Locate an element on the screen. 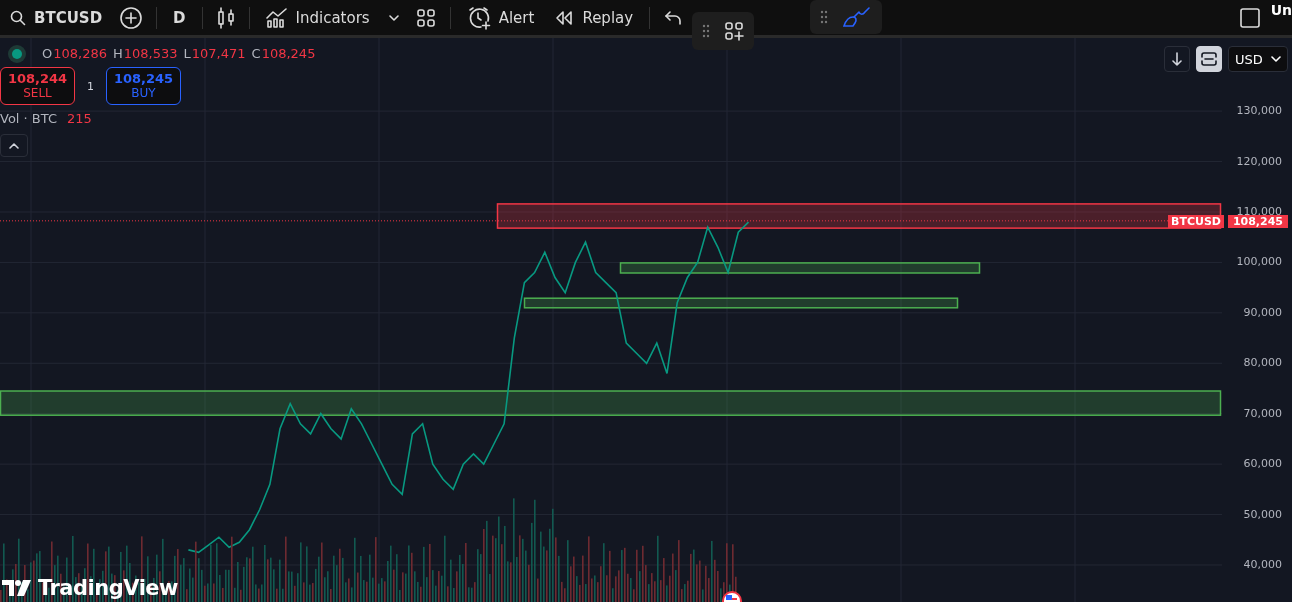  add-widget-icon is located at coordinates (734, 31).